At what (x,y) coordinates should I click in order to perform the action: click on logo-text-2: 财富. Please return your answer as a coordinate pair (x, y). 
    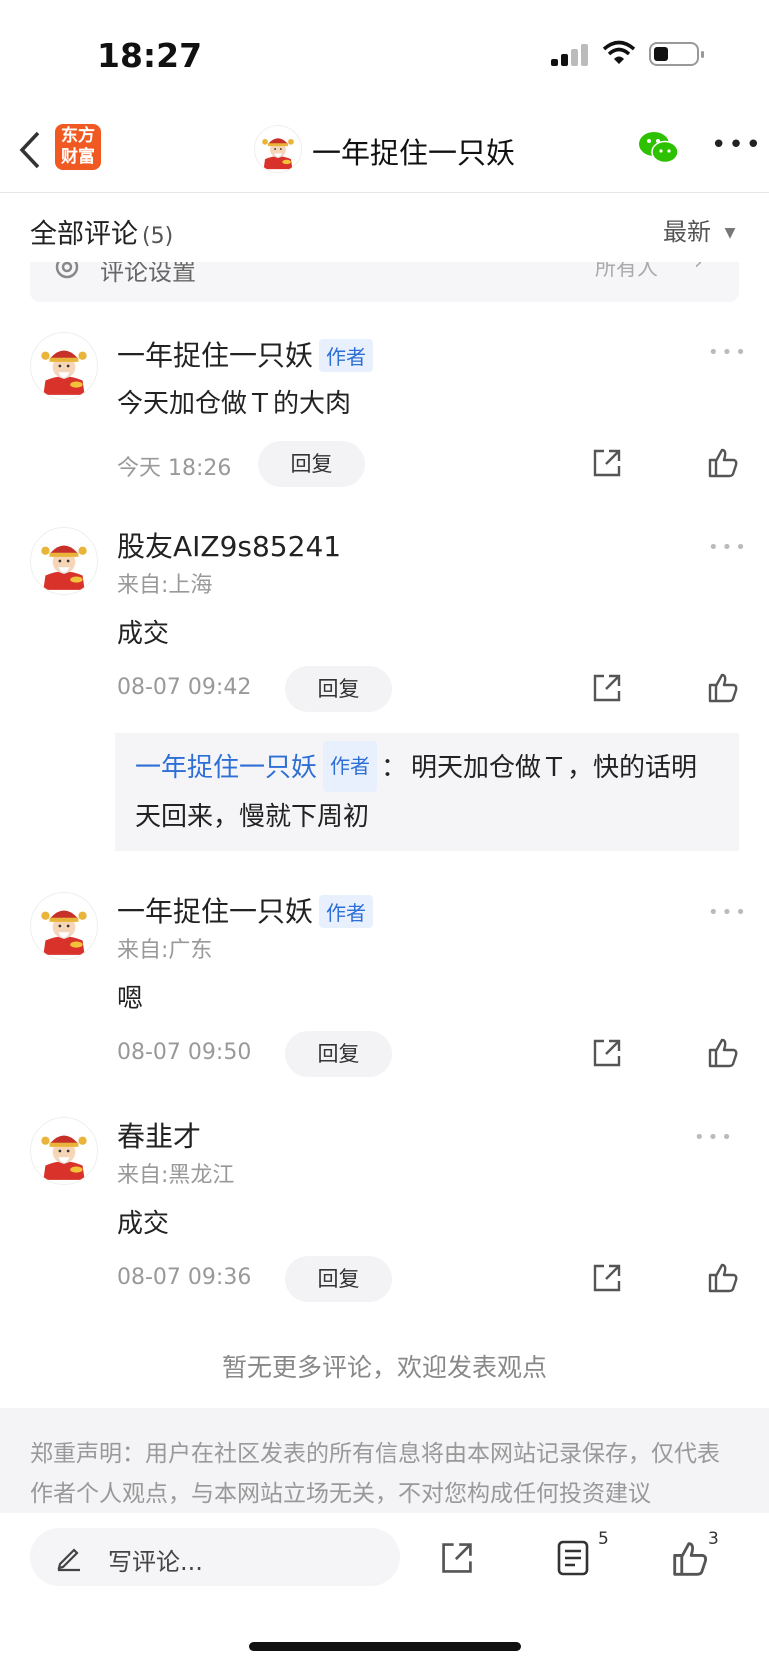
    Looking at the image, I should click on (78, 157).